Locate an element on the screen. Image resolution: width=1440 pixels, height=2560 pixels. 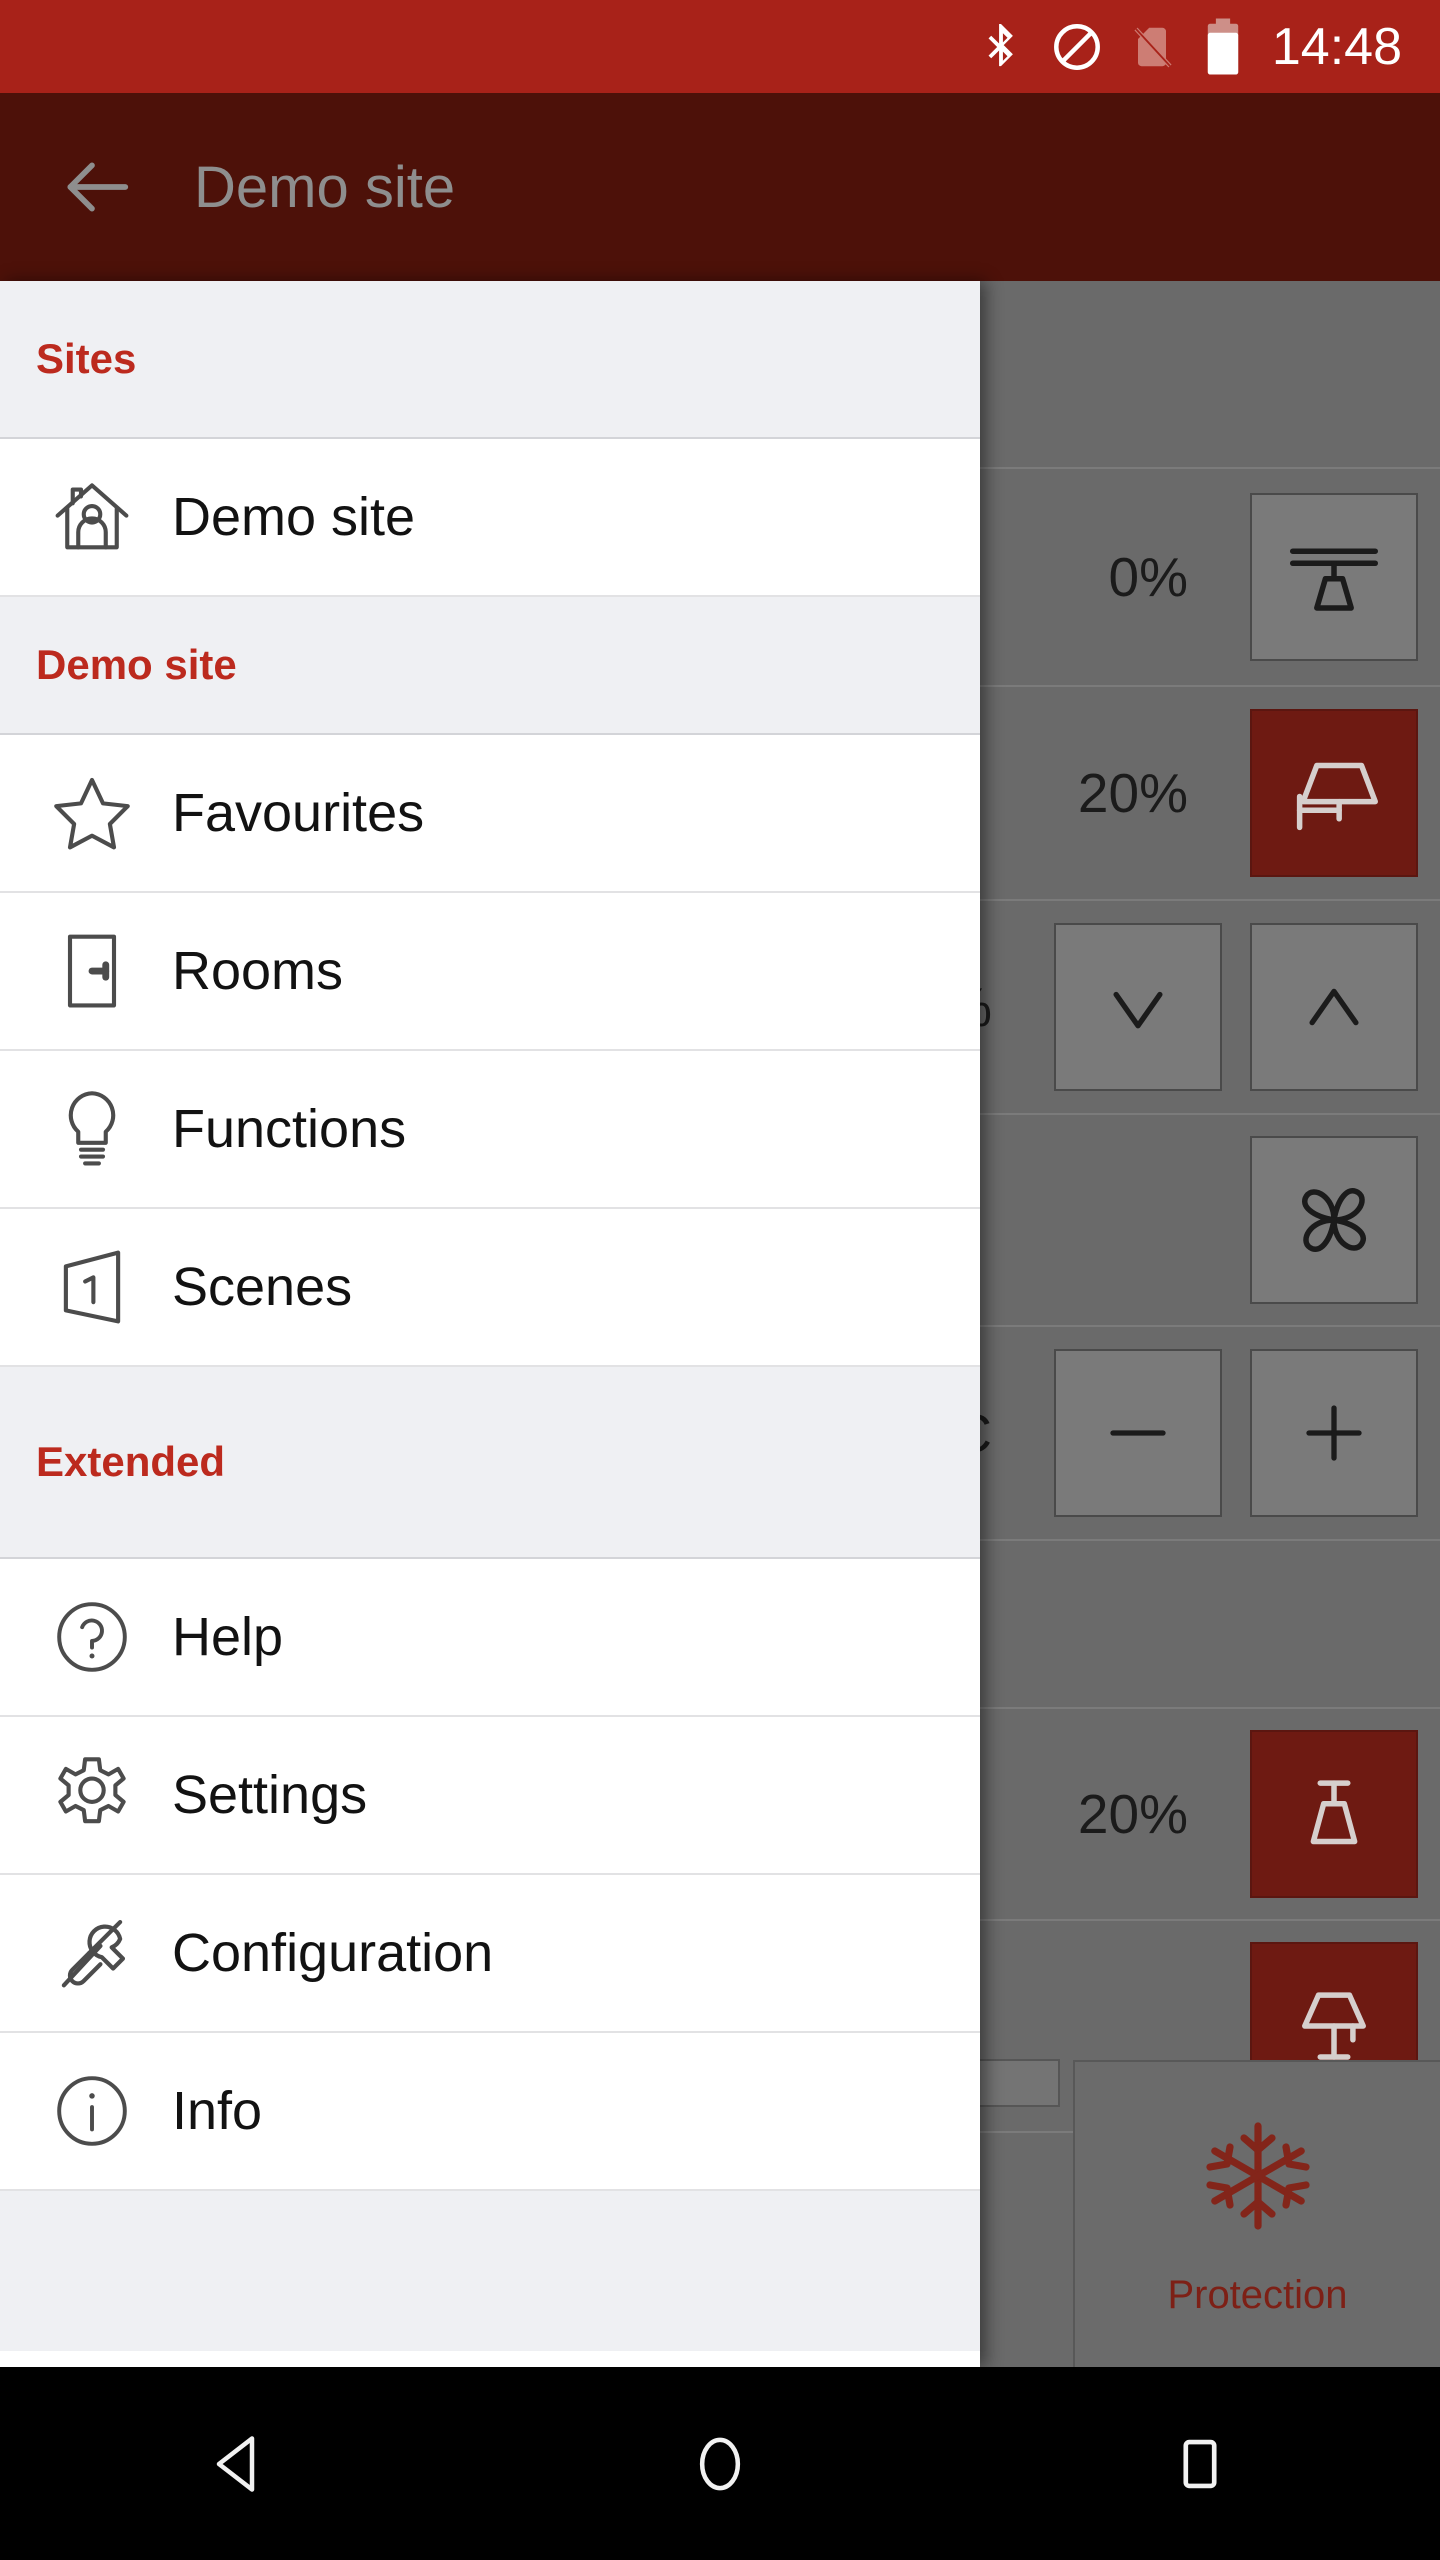
question-circle-icon is located at coordinates (92, 1637).